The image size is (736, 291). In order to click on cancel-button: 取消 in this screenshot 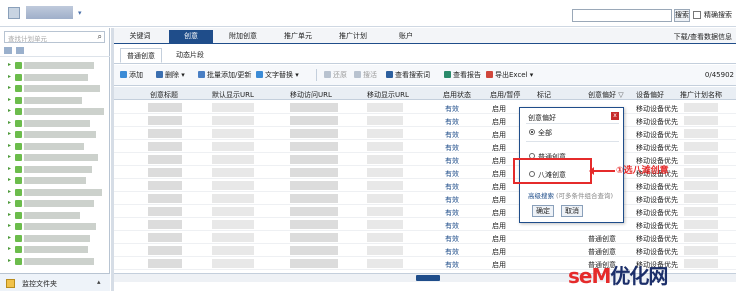, I will do `click(572, 211)`.